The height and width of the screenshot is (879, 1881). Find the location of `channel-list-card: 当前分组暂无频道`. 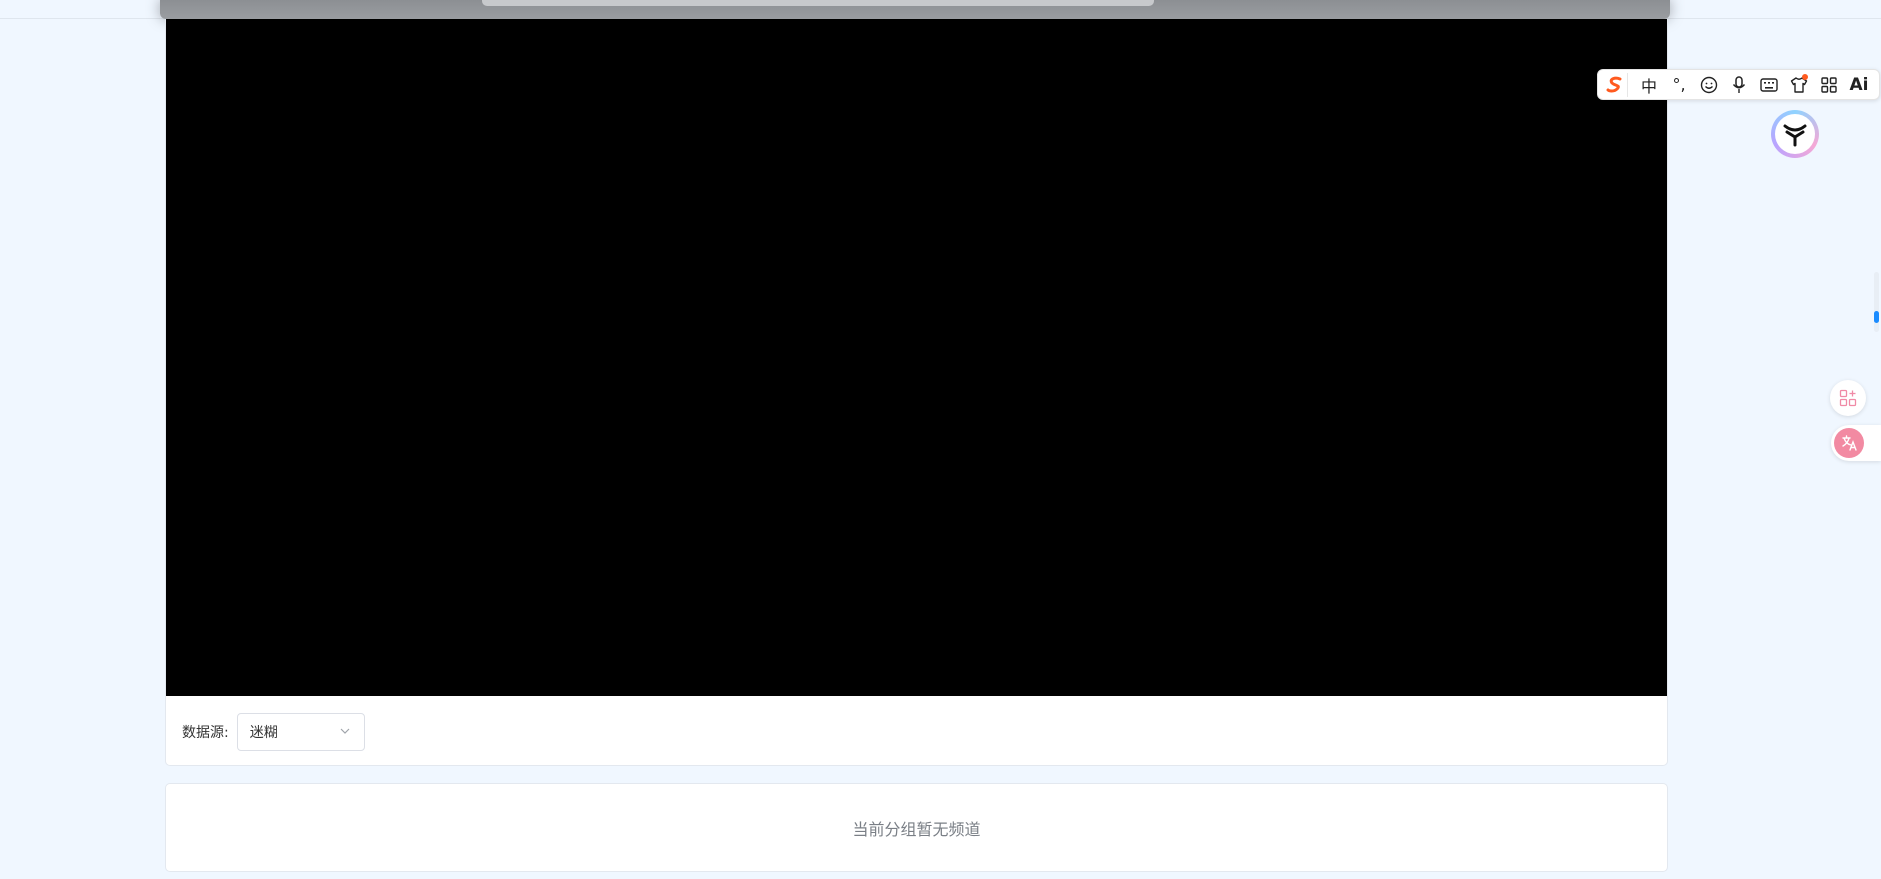

channel-list-card: 当前分组暂无频道 is located at coordinates (916, 827).